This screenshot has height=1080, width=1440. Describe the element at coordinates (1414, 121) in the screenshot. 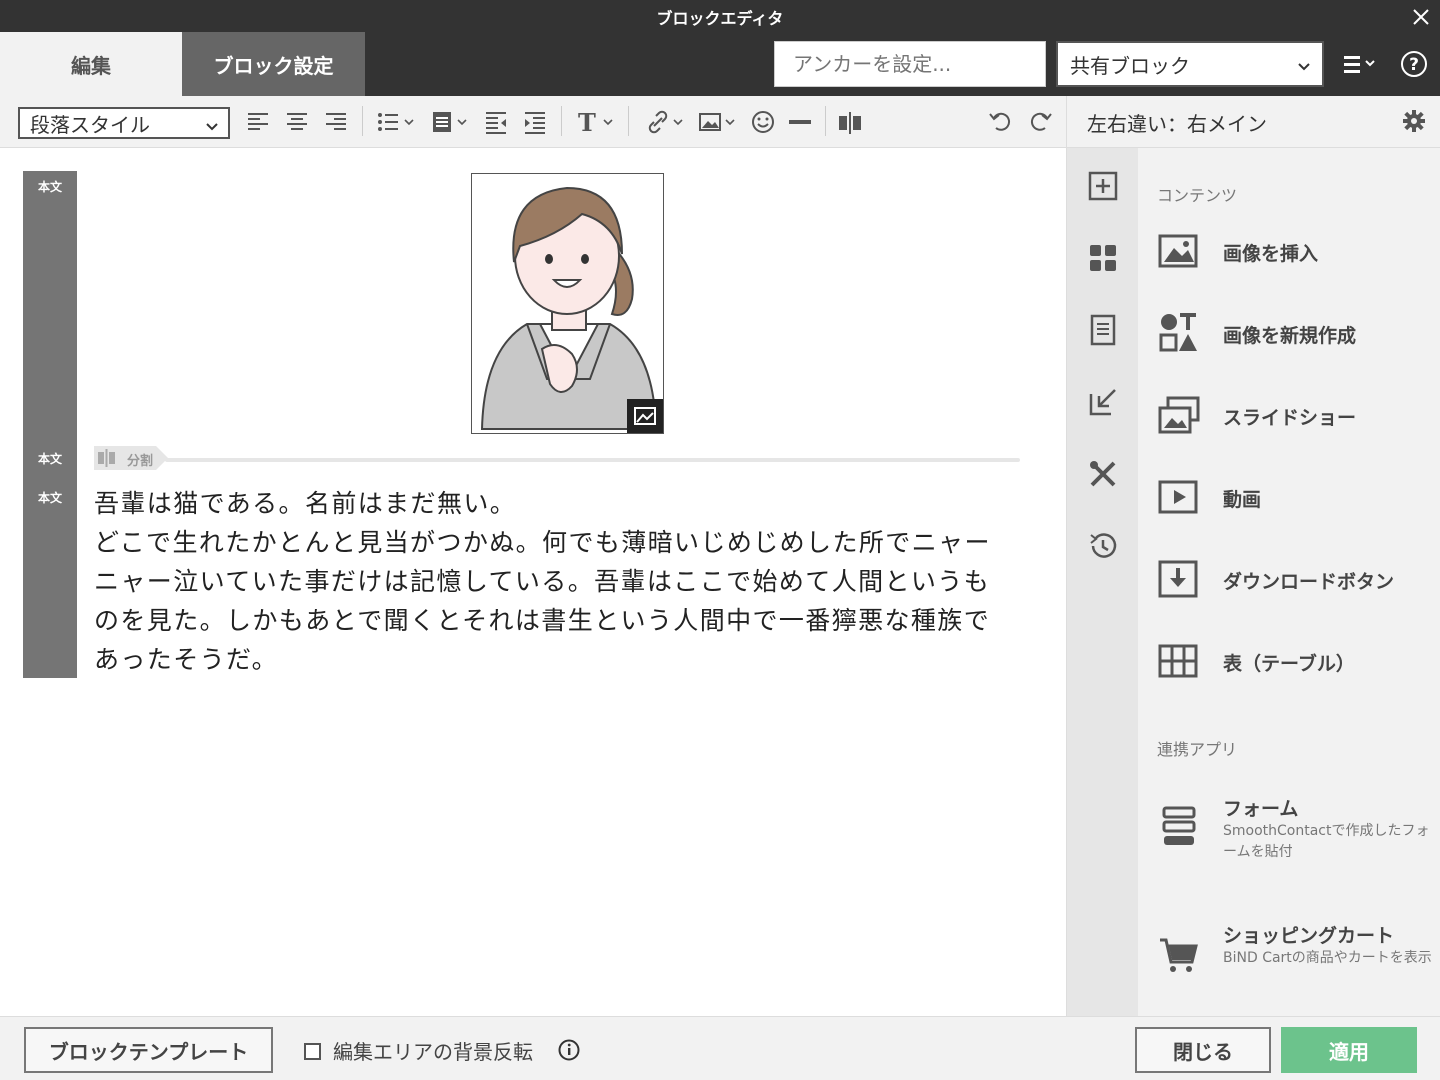

I see `gear-icon` at that location.